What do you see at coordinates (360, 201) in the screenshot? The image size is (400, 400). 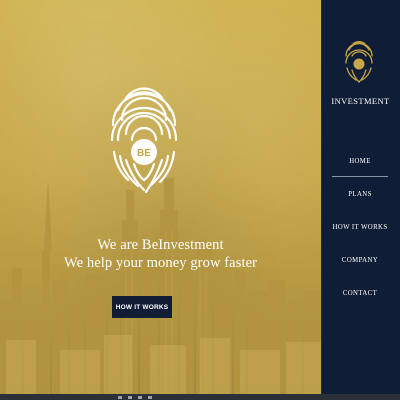 I see `nav-item-plans: PLANS` at bounding box center [360, 201].